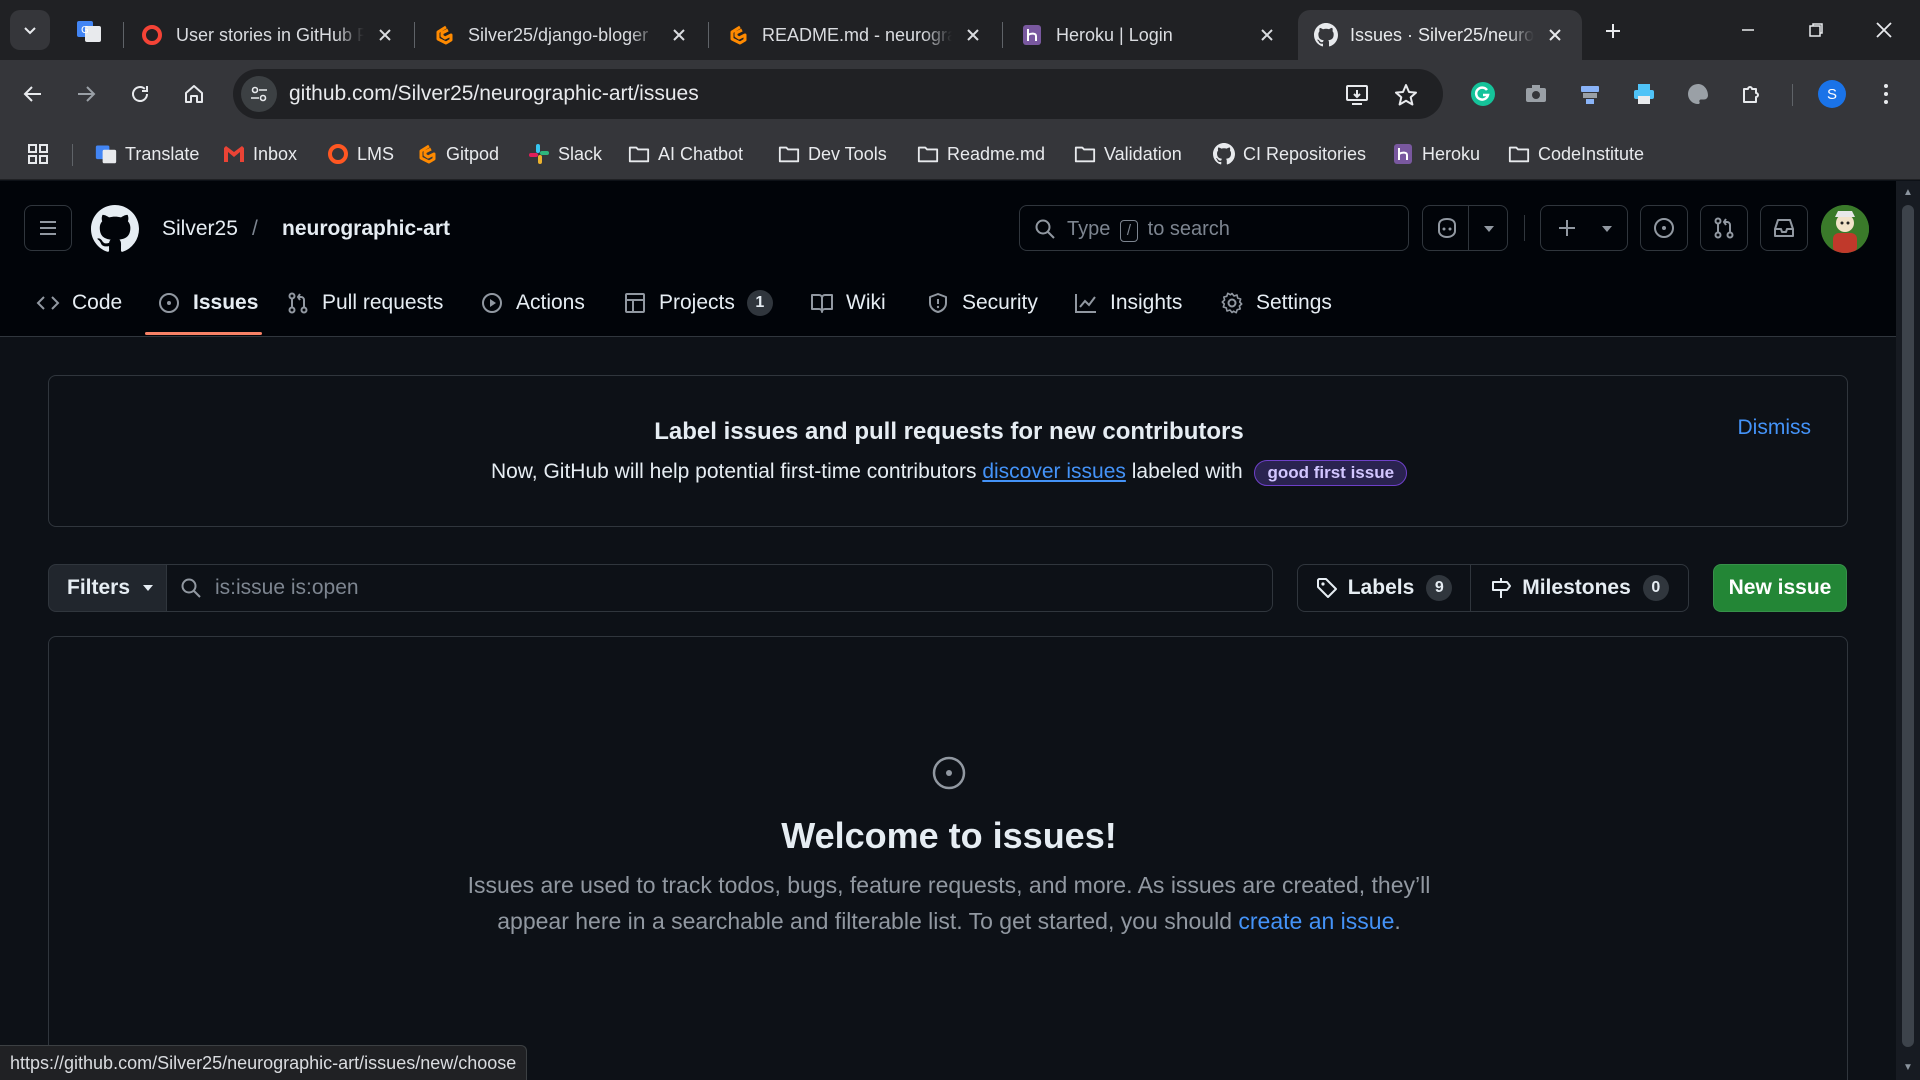 This screenshot has height=1080, width=1920. Describe the element at coordinates (1188, 229) in the screenshot. I see `search-placeholder-after: to search` at that location.